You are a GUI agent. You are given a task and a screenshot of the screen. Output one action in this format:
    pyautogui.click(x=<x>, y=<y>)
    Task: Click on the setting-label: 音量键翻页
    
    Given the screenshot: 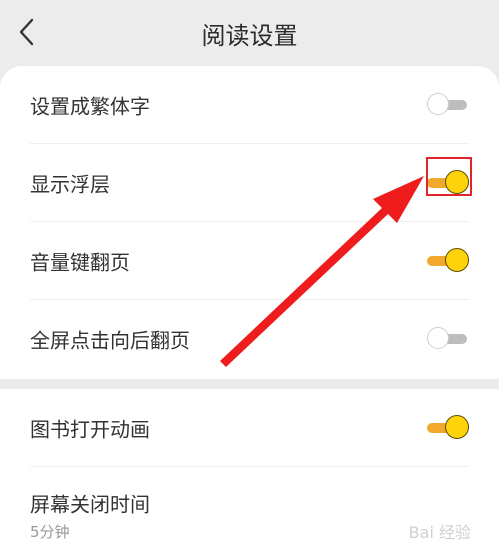 What is the action you would take?
    pyautogui.click(x=80, y=262)
    